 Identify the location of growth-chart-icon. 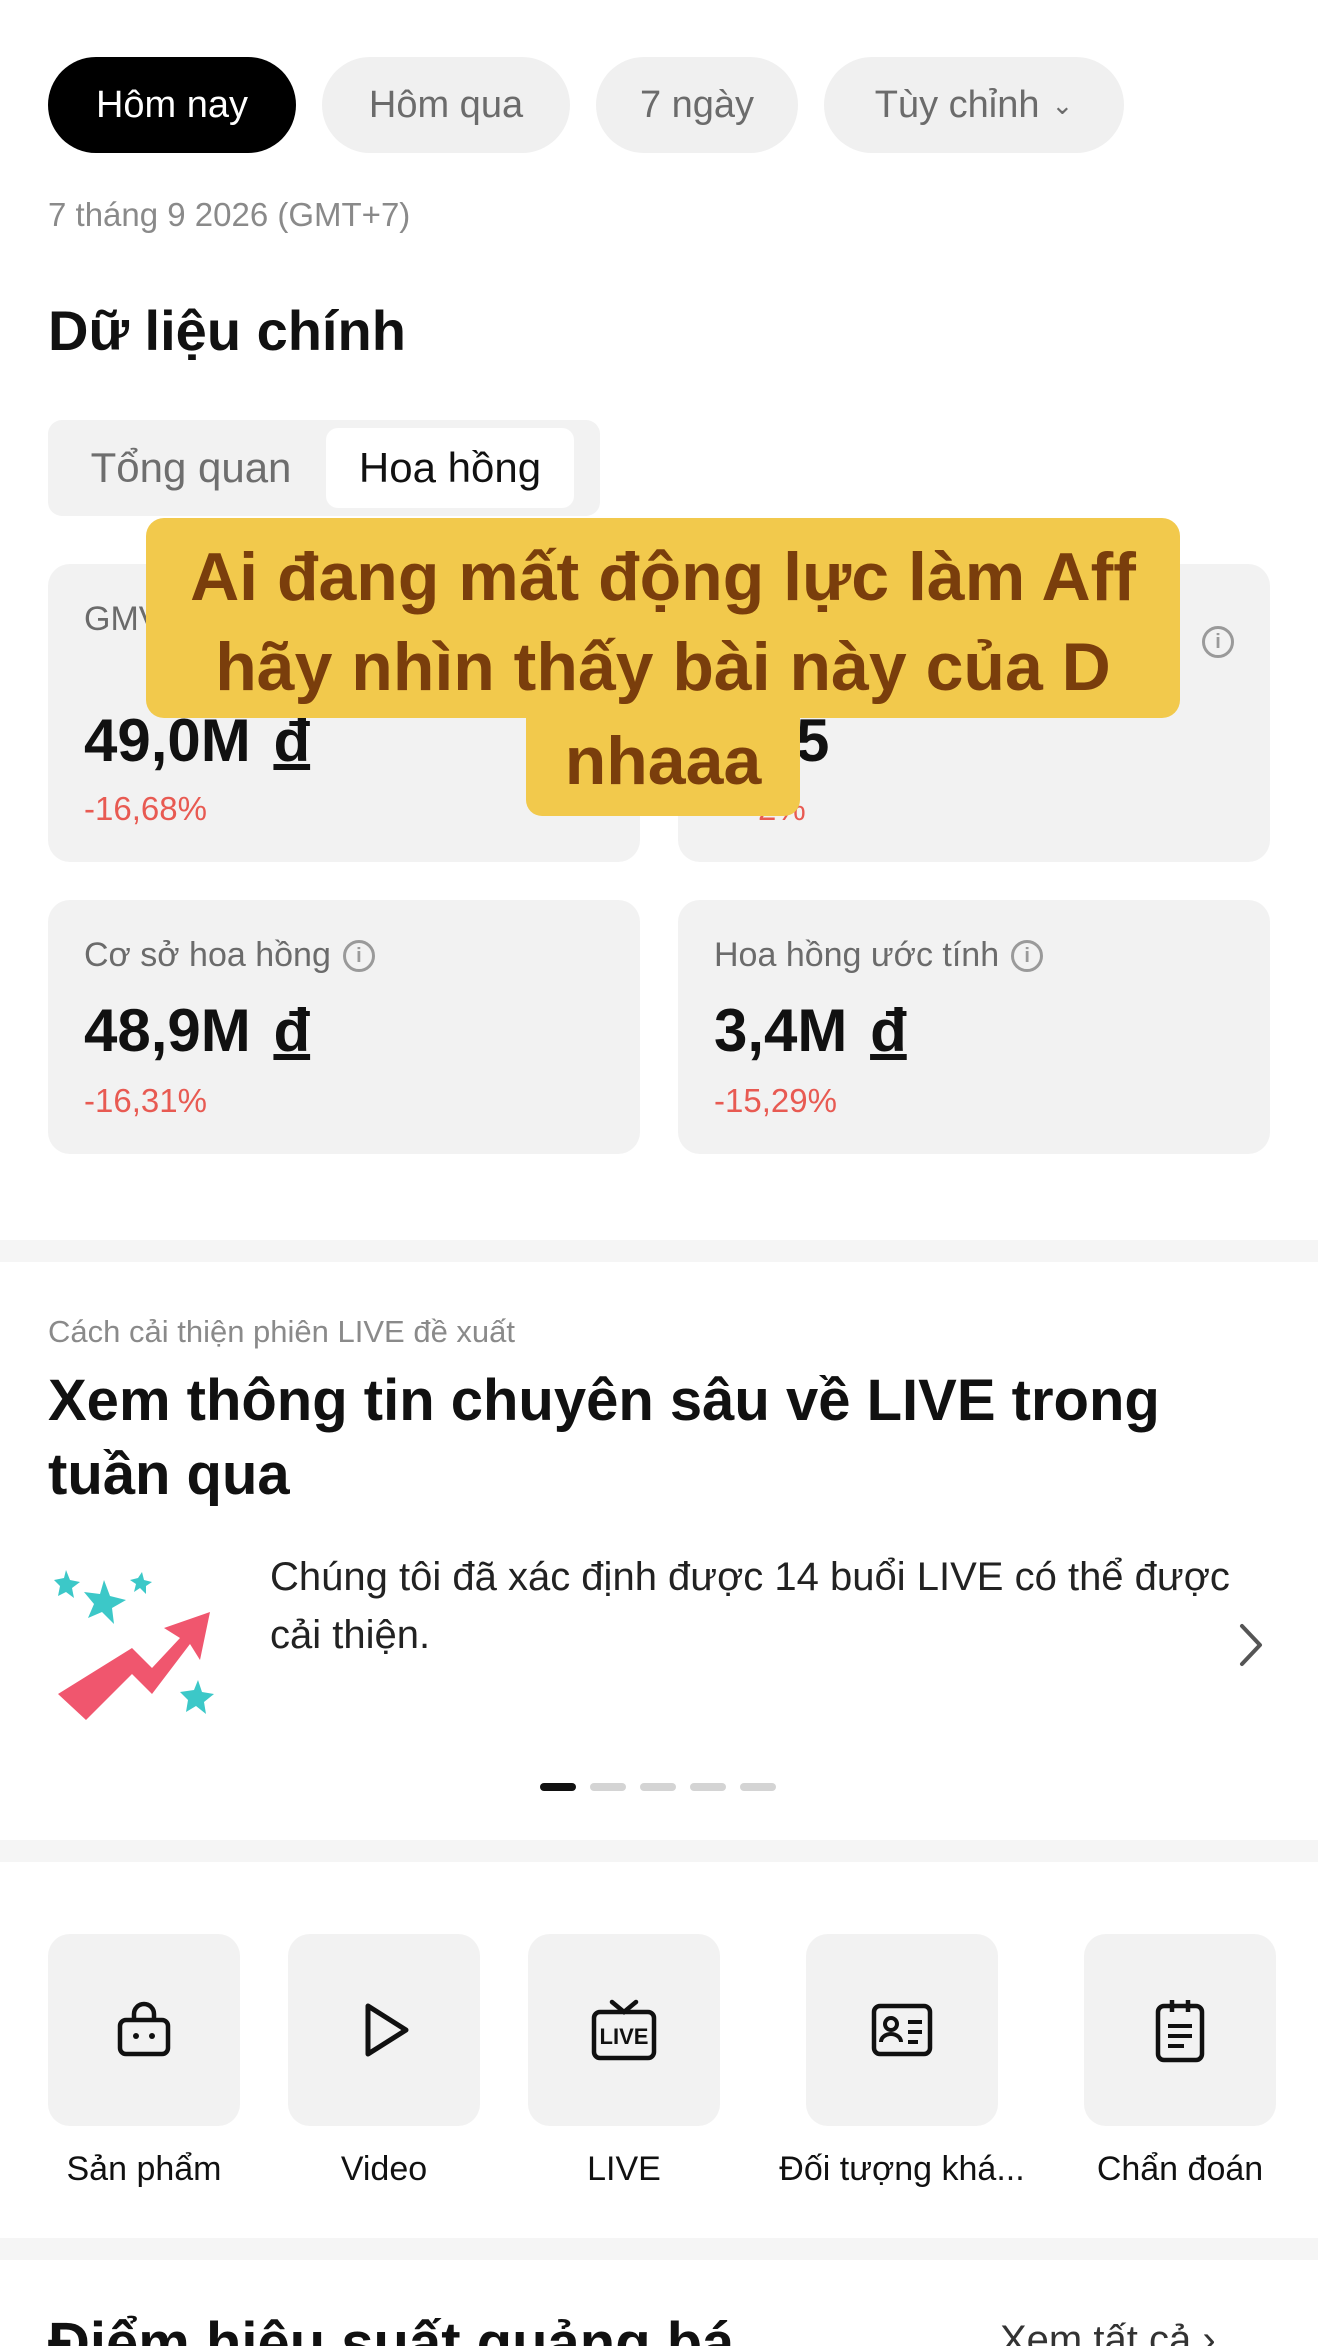
(134, 1645).